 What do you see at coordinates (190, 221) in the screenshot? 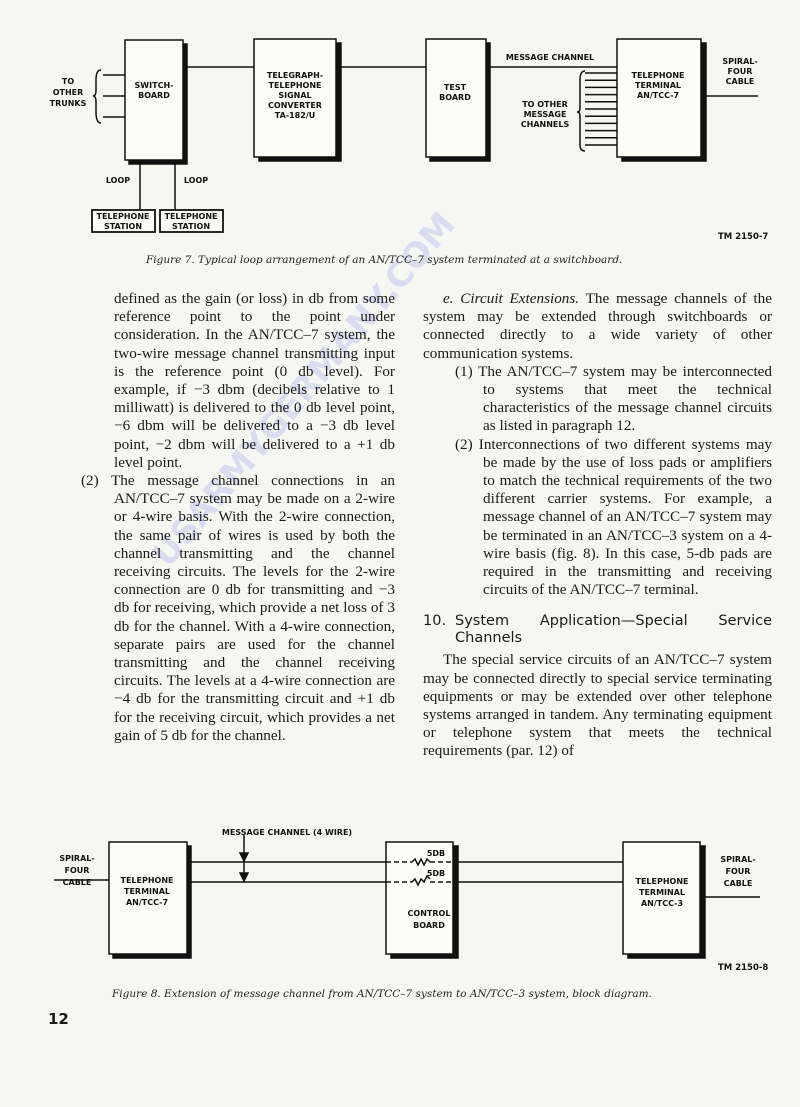
I see `station-2-label: TELEPHONE STATION` at bounding box center [190, 221].